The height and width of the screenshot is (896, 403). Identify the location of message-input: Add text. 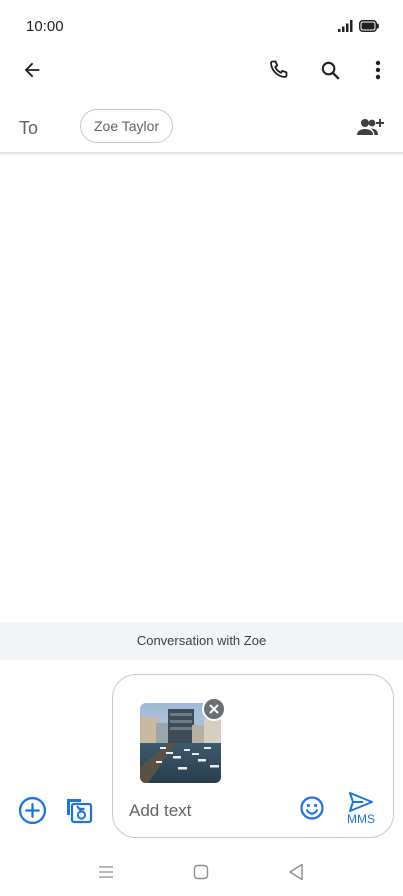
(160, 811).